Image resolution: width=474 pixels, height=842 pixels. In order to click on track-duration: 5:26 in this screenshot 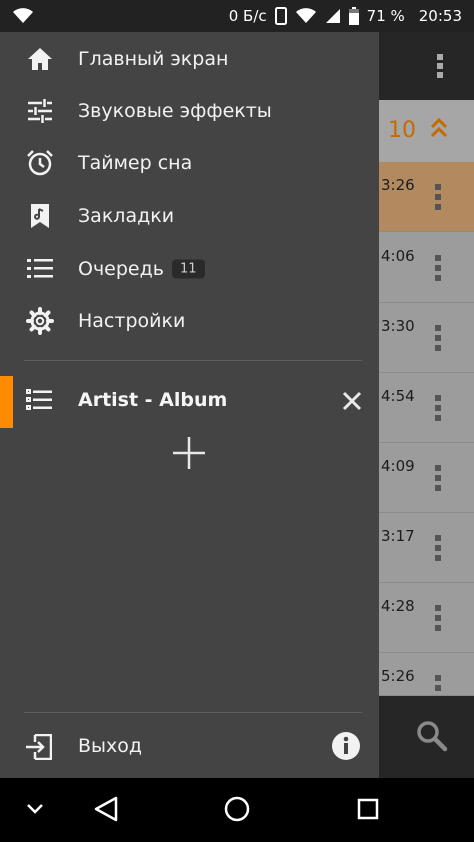, I will do `click(398, 676)`.